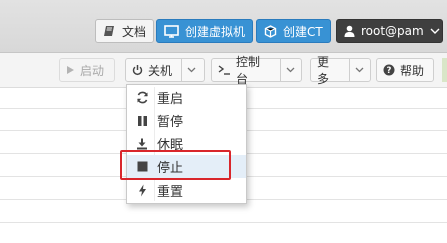 Image resolution: width=447 pixels, height=243 pixels. I want to click on create-vm-label: 创建虚拟机, so click(215, 31).